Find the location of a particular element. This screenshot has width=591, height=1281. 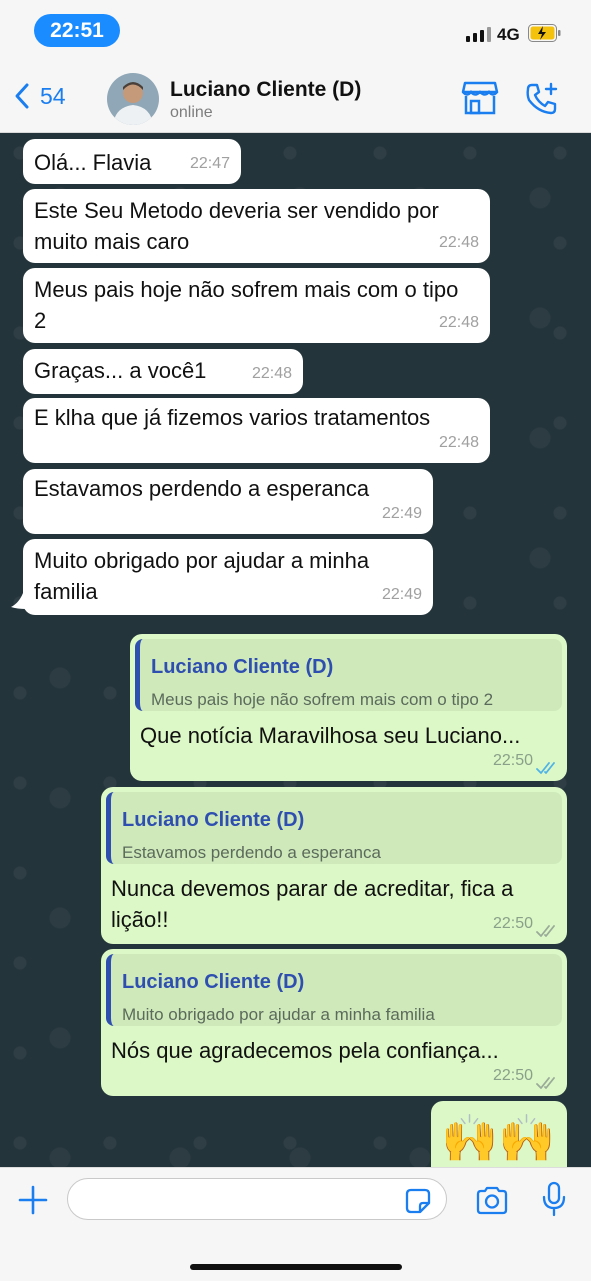

incoming-message: Graças... a você1 22:48 is located at coordinates (163, 371).